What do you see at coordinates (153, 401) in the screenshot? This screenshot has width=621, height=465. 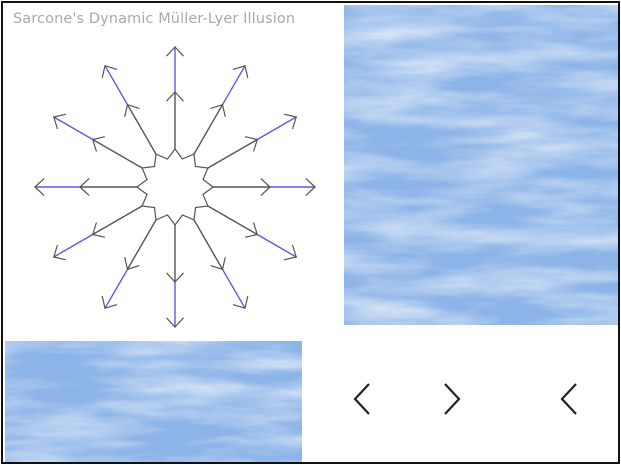 I see `sky-texture-panel` at bounding box center [153, 401].